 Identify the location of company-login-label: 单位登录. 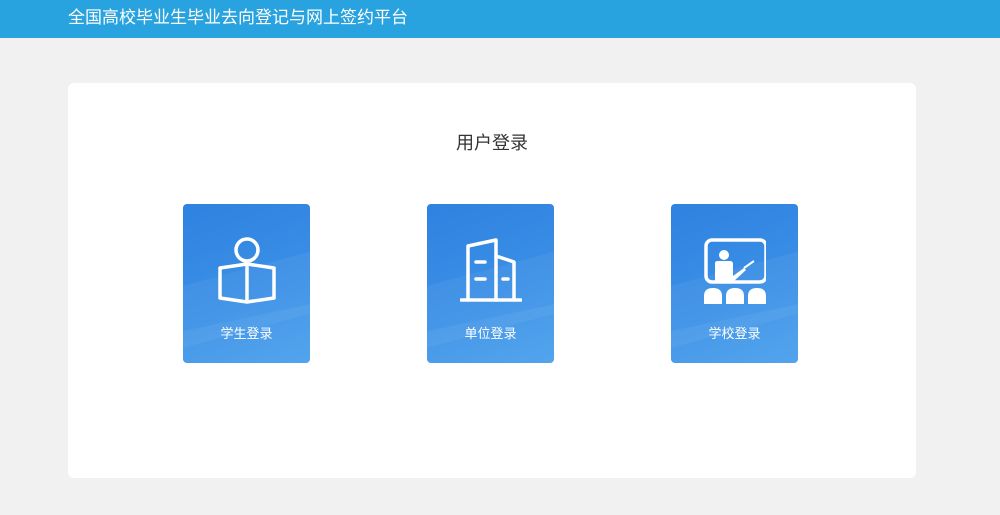
(490, 334).